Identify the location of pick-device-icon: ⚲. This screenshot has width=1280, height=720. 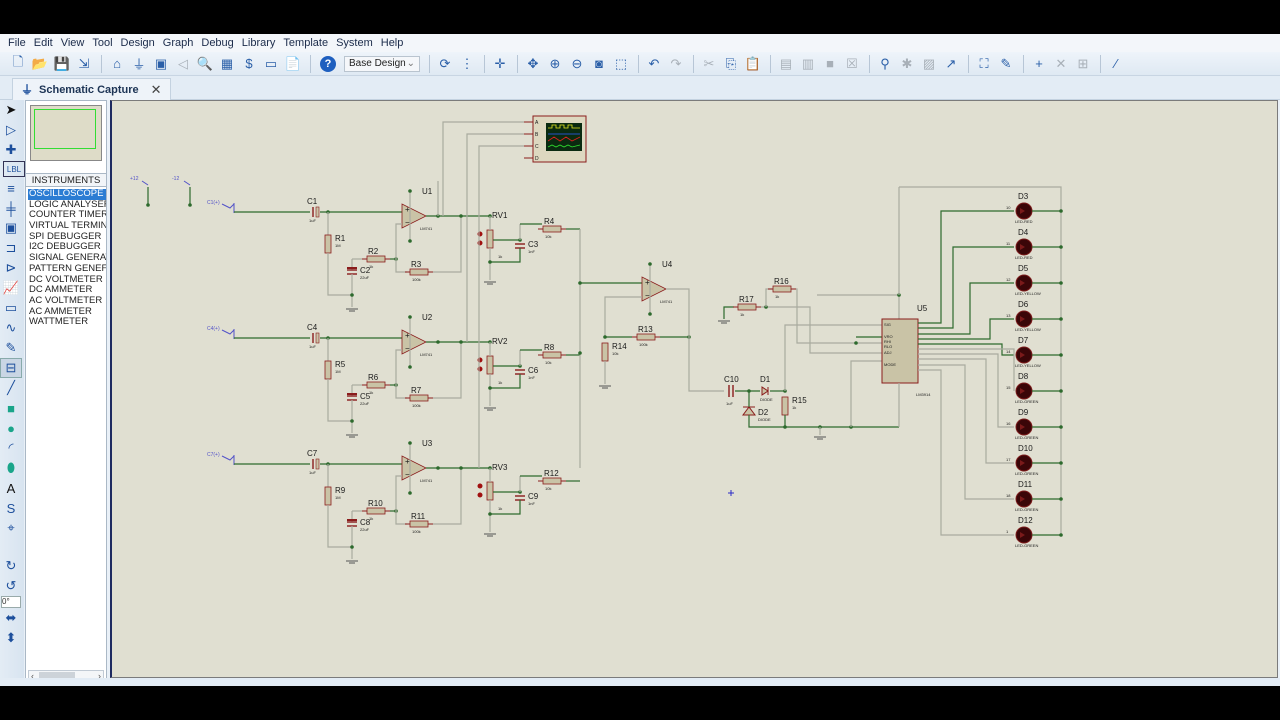
(885, 64).